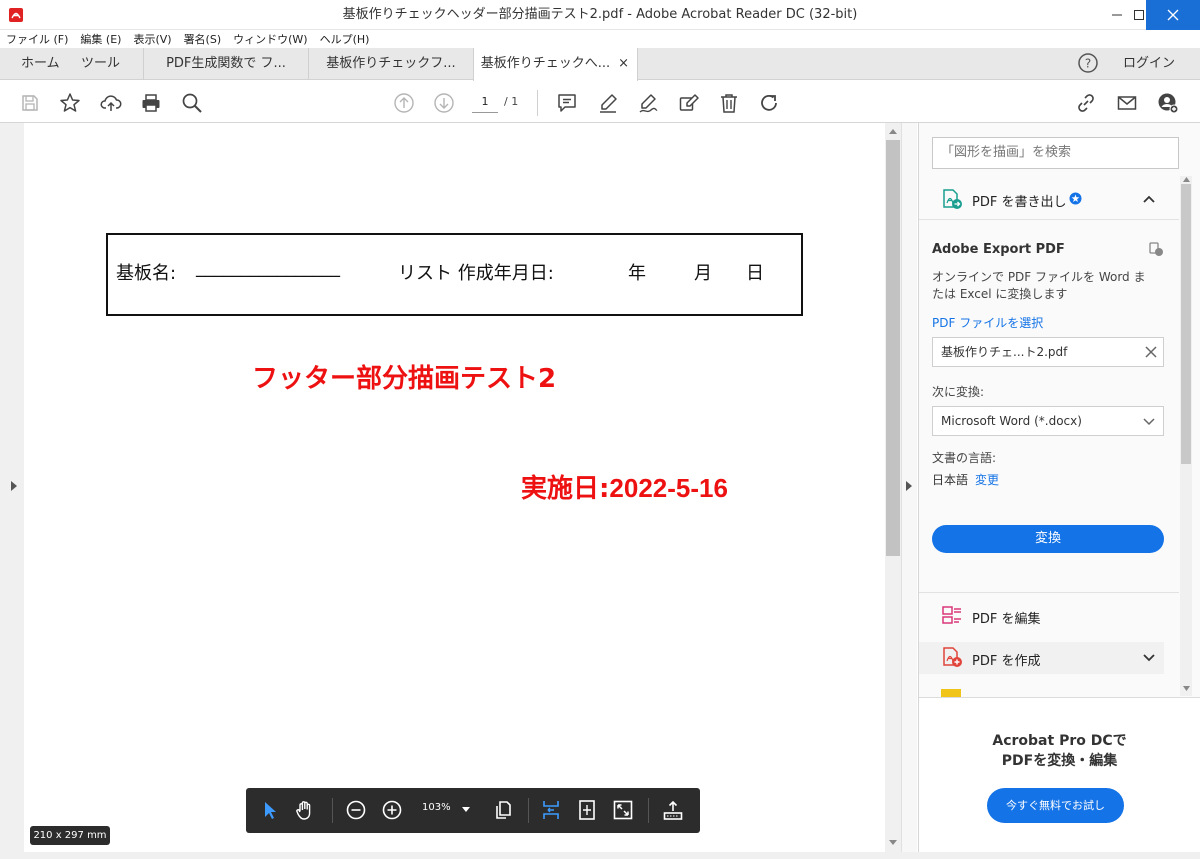  What do you see at coordinates (1006, 619) in the screenshot?
I see `edit-pdf-label: PDF を編集` at bounding box center [1006, 619].